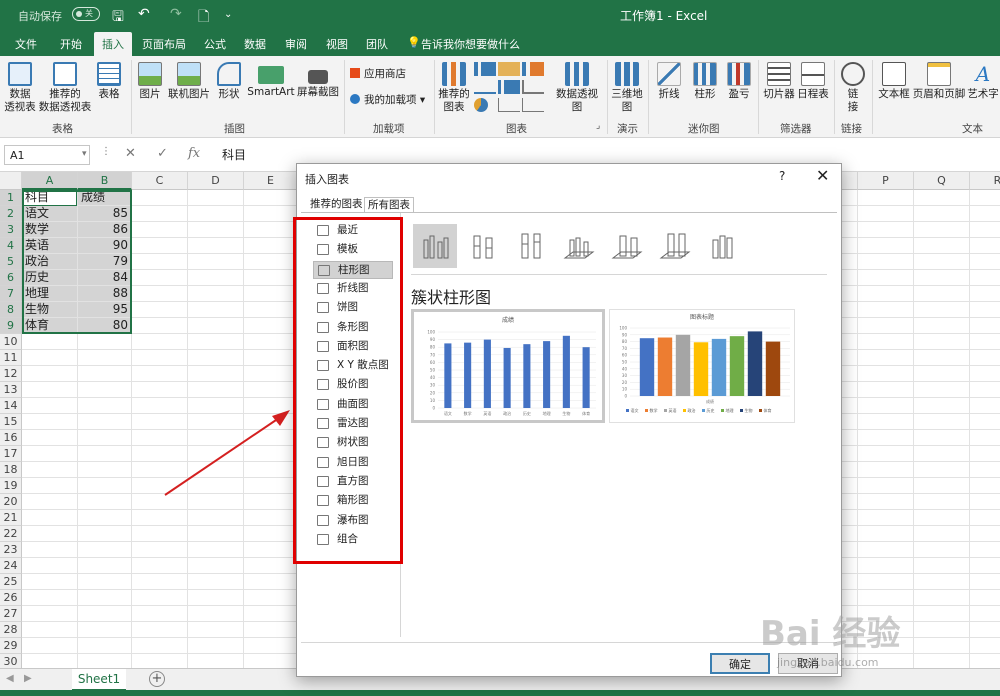 This screenshot has height=696, width=1000. Describe the element at coordinates (569, 642) in the screenshot. I see `footer-divider` at that location.